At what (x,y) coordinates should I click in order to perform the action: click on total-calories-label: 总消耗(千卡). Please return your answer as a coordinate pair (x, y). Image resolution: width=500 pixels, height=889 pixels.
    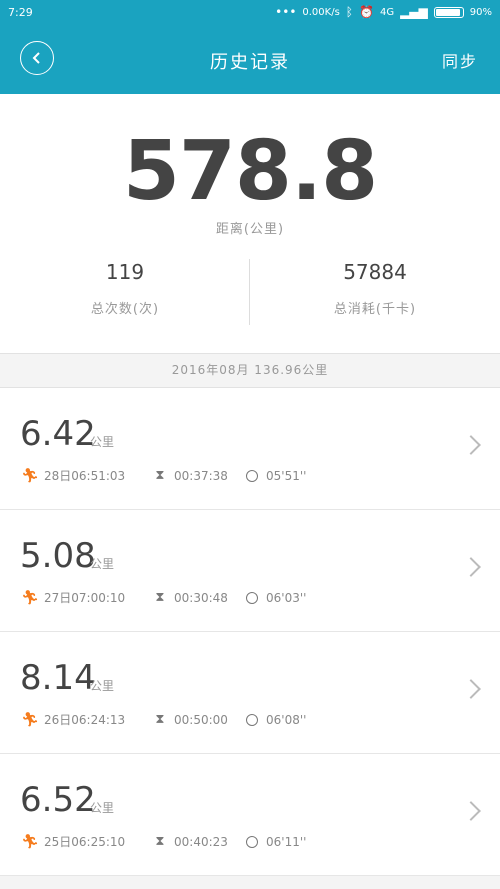
    Looking at the image, I should click on (375, 309).